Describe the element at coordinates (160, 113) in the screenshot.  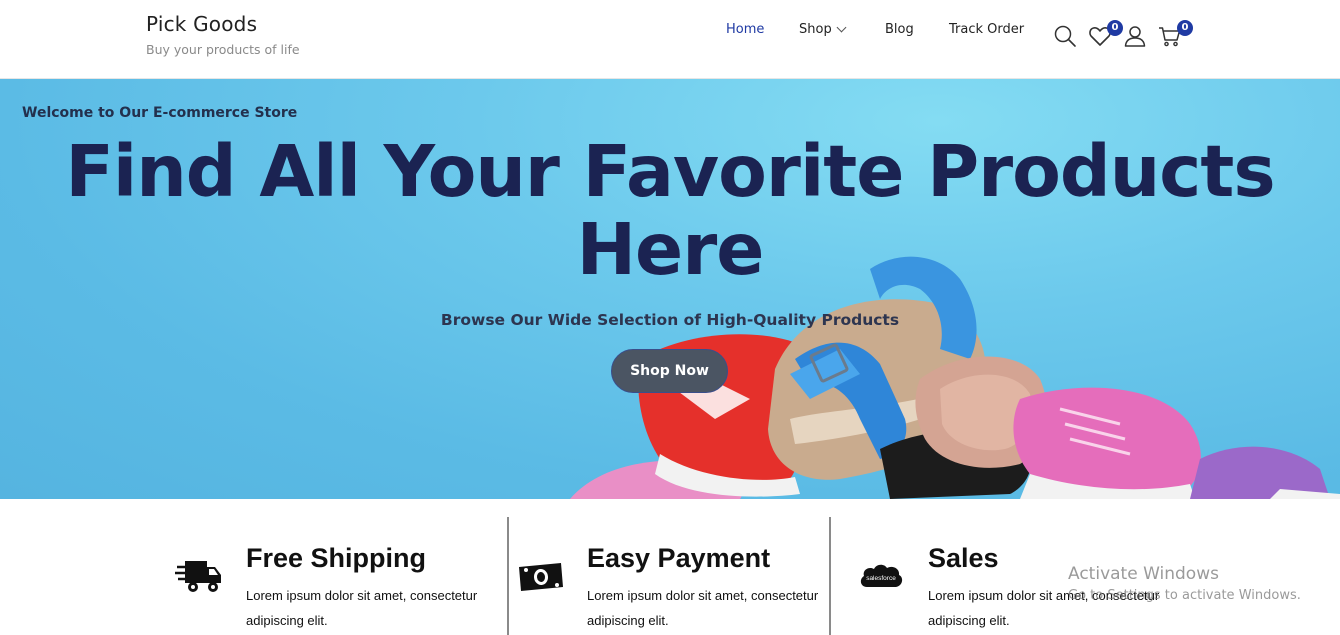
I see `hero-welcome: Welcome to Our E-commerce Store` at that location.